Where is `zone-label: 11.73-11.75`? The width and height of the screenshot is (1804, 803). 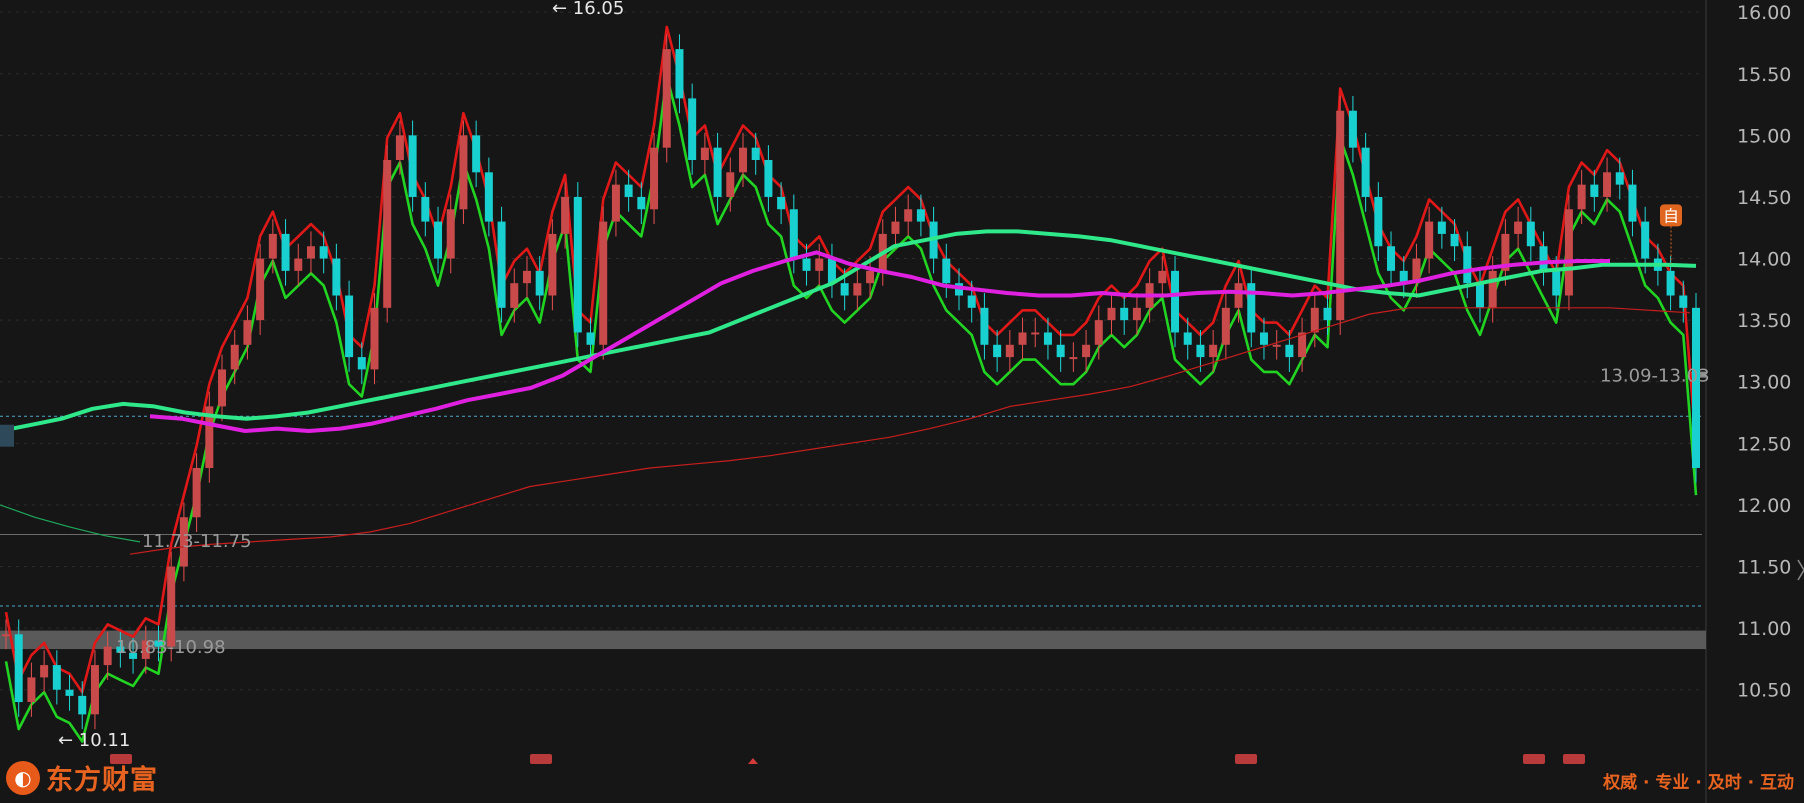 zone-label: 11.73-11.75 is located at coordinates (197, 541).